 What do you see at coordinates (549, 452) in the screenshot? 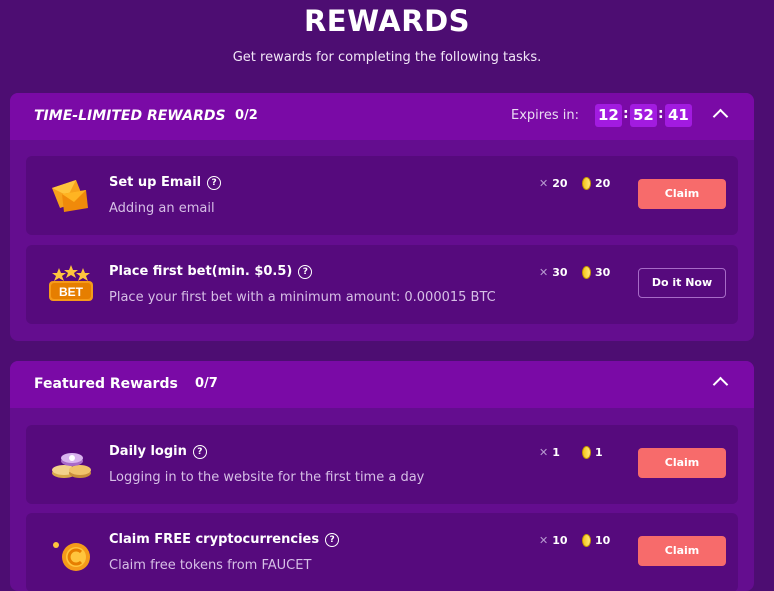
I see `xp-reward: ✕ 1` at bounding box center [549, 452].